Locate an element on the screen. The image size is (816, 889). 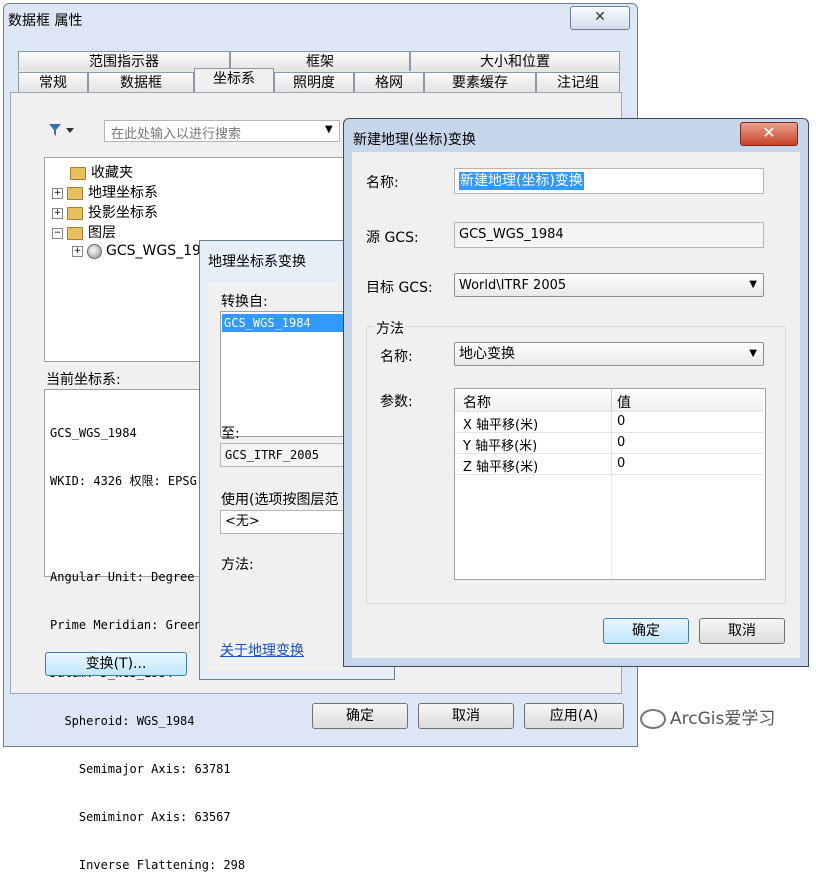
parameters-grid: 名称 值 X 轴平移(米) 0 Y 轴平移(米) 0 Z 轴平移(米) 0 is located at coordinates (610, 484).